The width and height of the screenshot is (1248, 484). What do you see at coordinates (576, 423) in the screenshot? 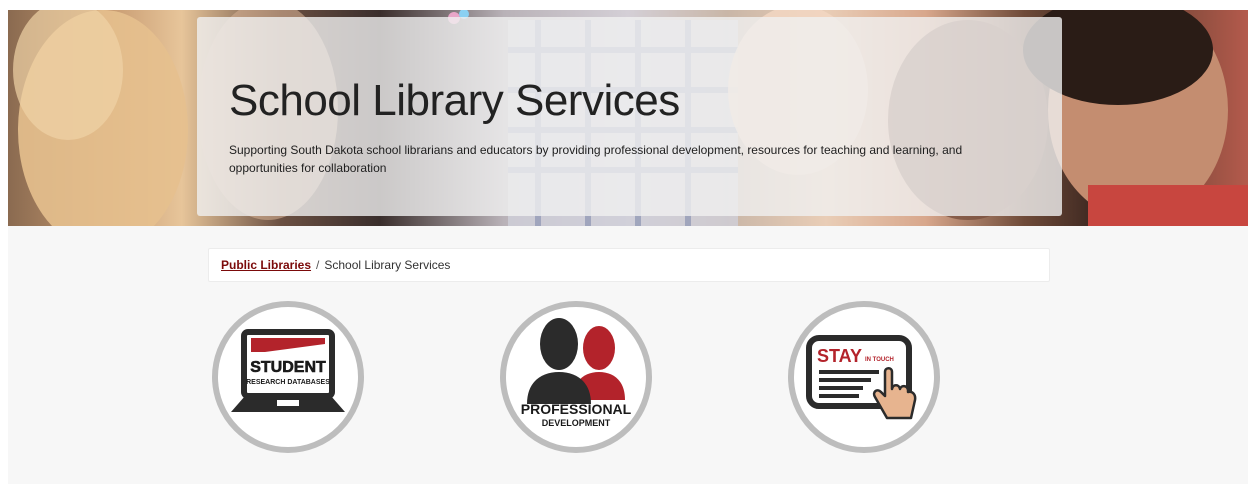
I see `tile-line2-development: DEVELOPMENT` at bounding box center [576, 423].